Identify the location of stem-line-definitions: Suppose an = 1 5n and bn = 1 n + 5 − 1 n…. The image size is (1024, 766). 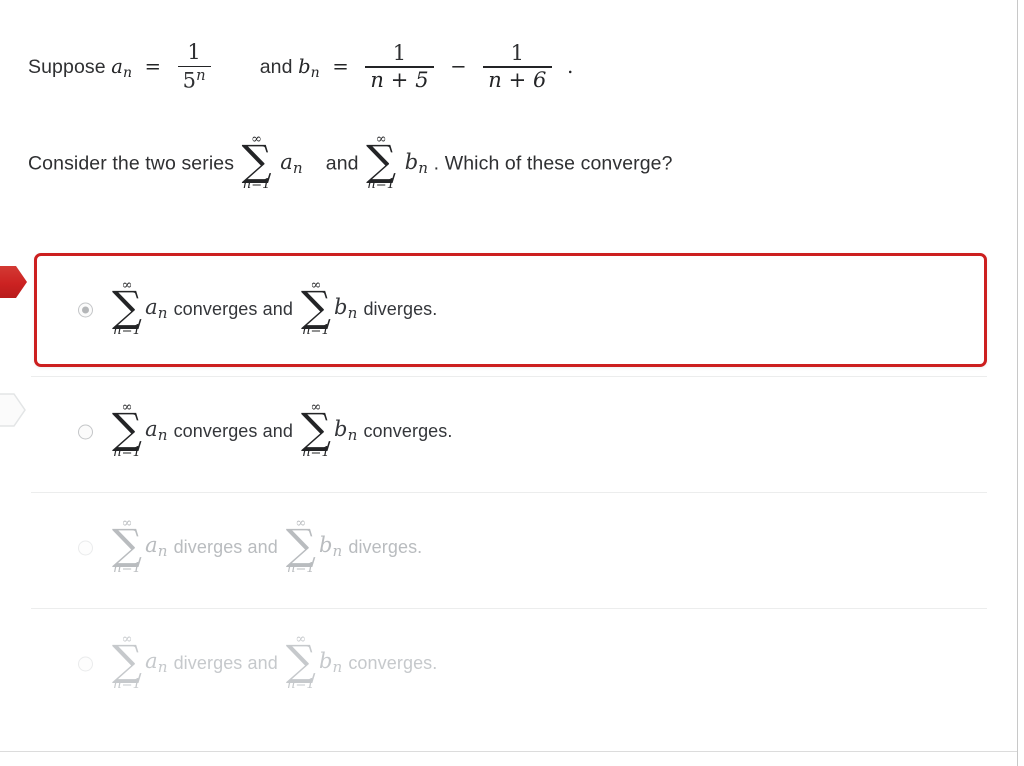
(301, 67).